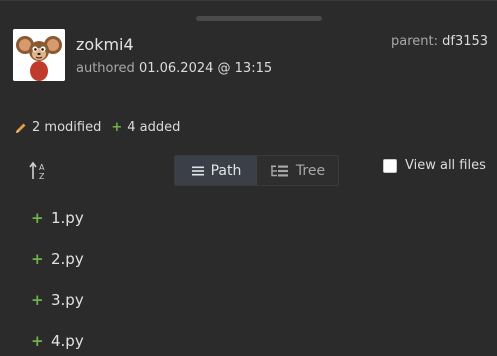 The height and width of the screenshot is (356, 497). I want to click on added-plus-icon: +, so click(117, 127).